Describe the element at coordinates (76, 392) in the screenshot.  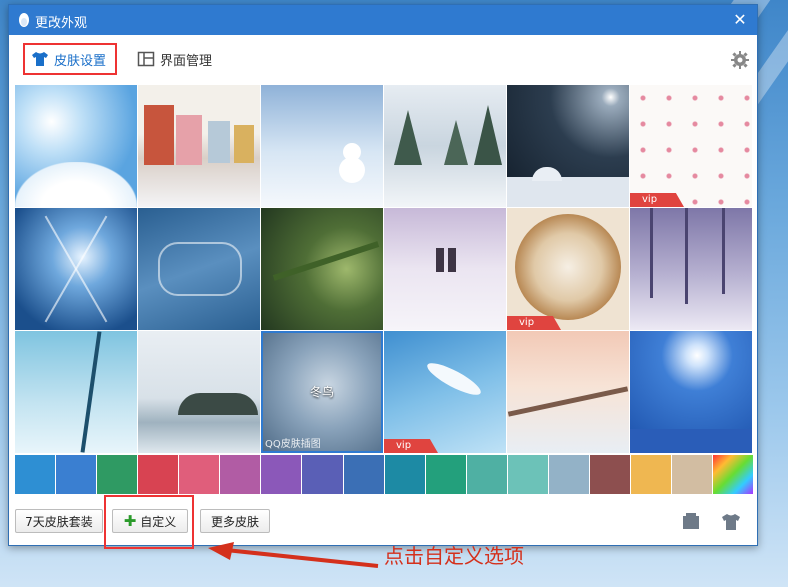
I see `skin-tile-blue-branch` at that location.